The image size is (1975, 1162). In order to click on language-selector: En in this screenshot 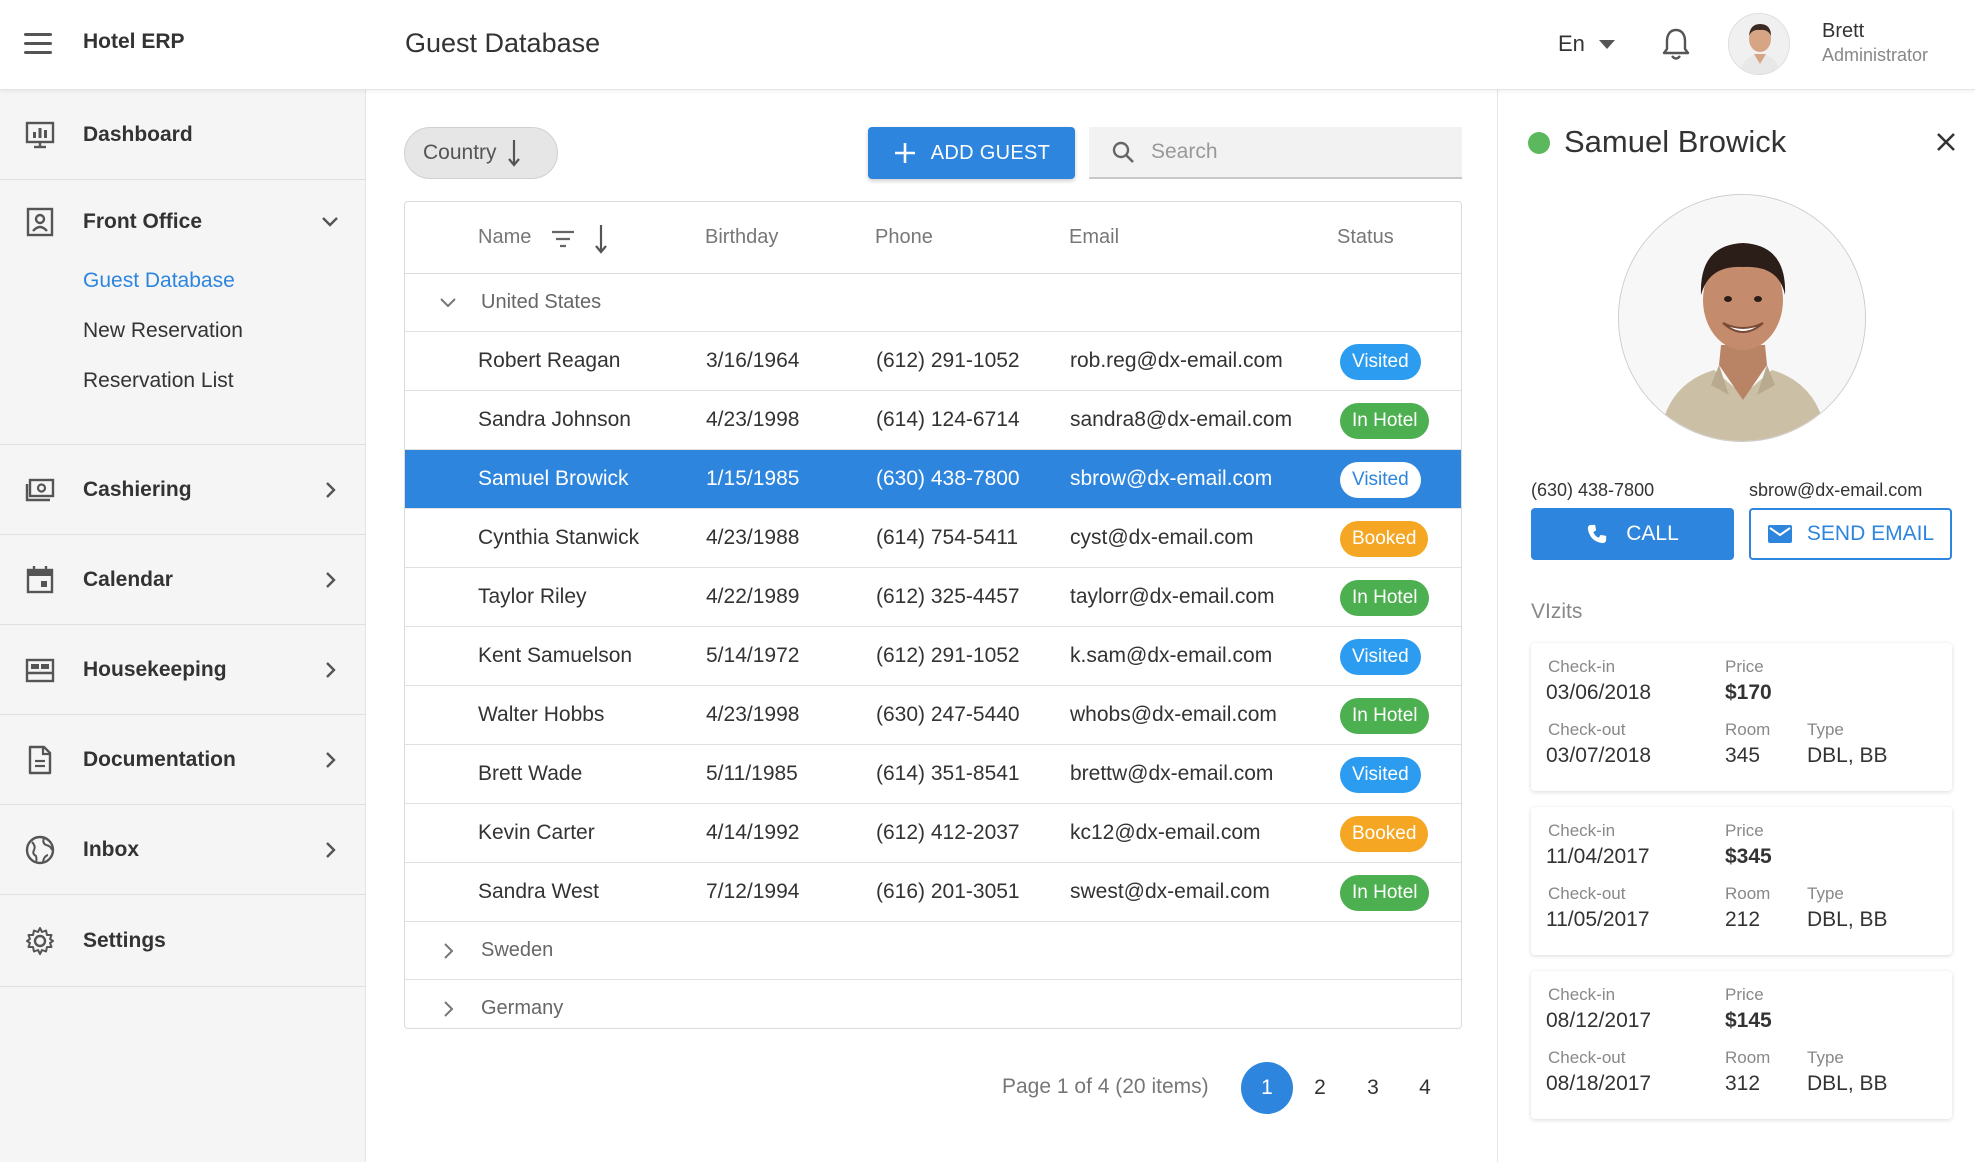, I will do `click(1586, 44)`.